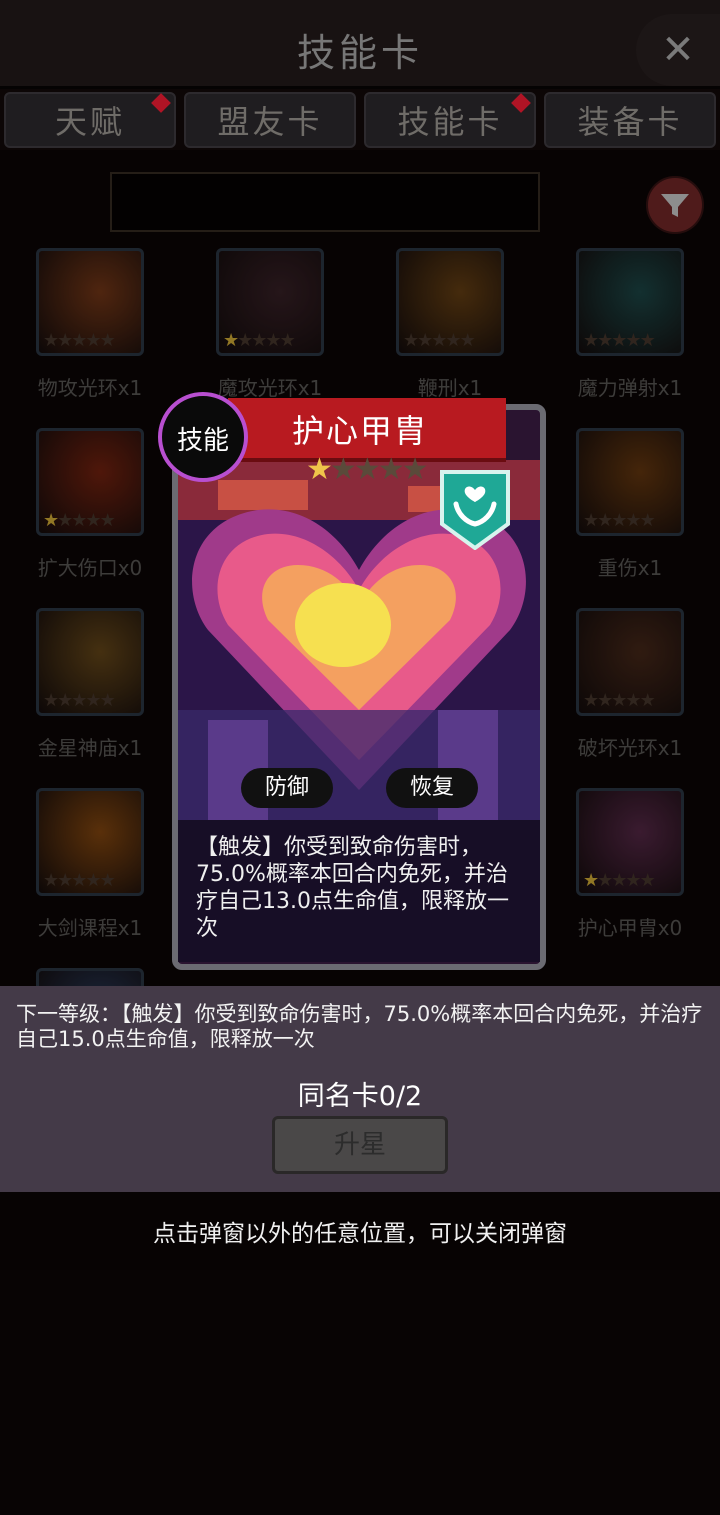  What do you see at coordinates (203, 437) in the screenshot?
I see `card-type-badge: 技能` at bounding box center [203, 437].